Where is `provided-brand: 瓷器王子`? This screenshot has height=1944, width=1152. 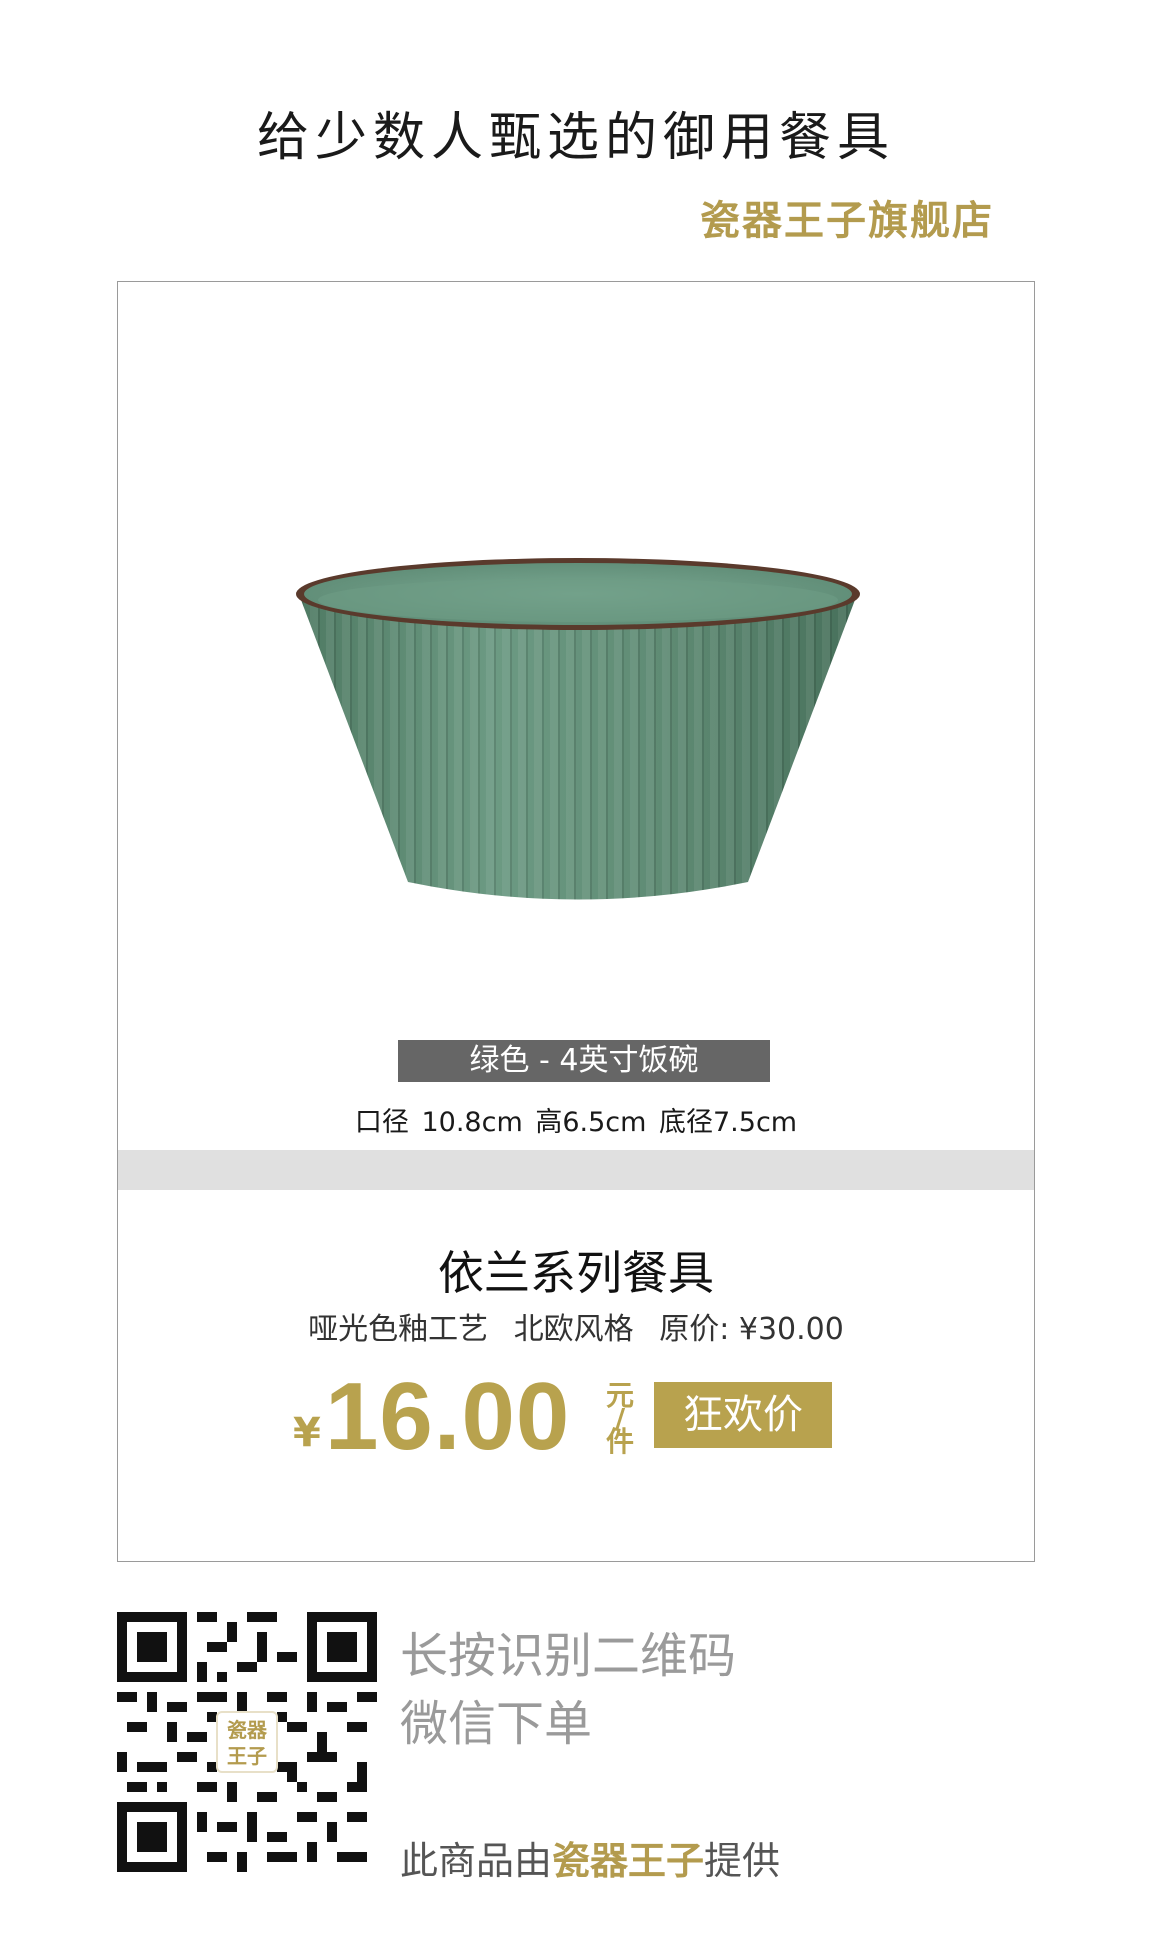
provided-brand: 瓷器王子 is located at coordinates (628, 1860).